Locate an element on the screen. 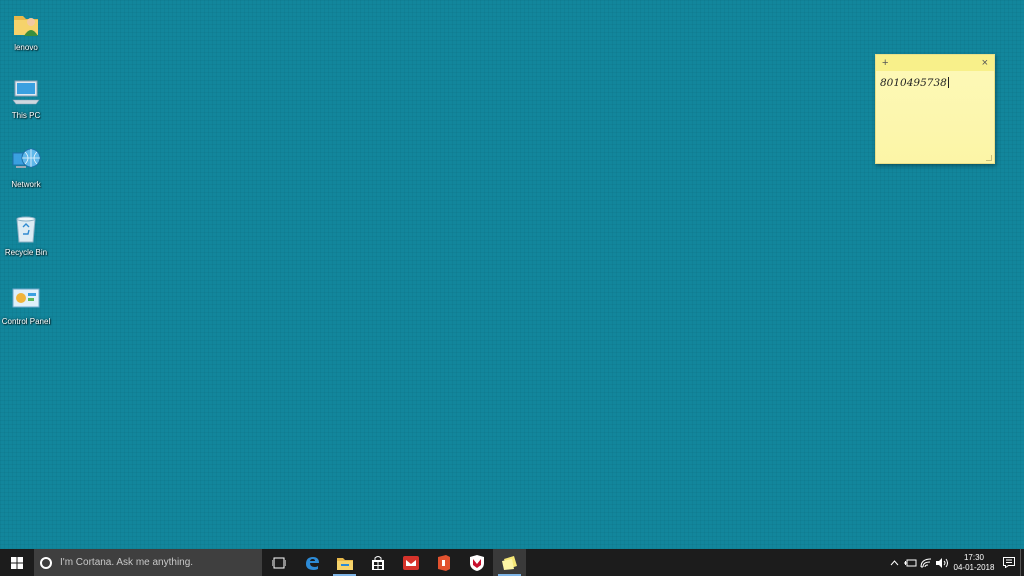 This screenshot has width=1024, height=576. close-note-button: × is located at coordinates (985, 63).